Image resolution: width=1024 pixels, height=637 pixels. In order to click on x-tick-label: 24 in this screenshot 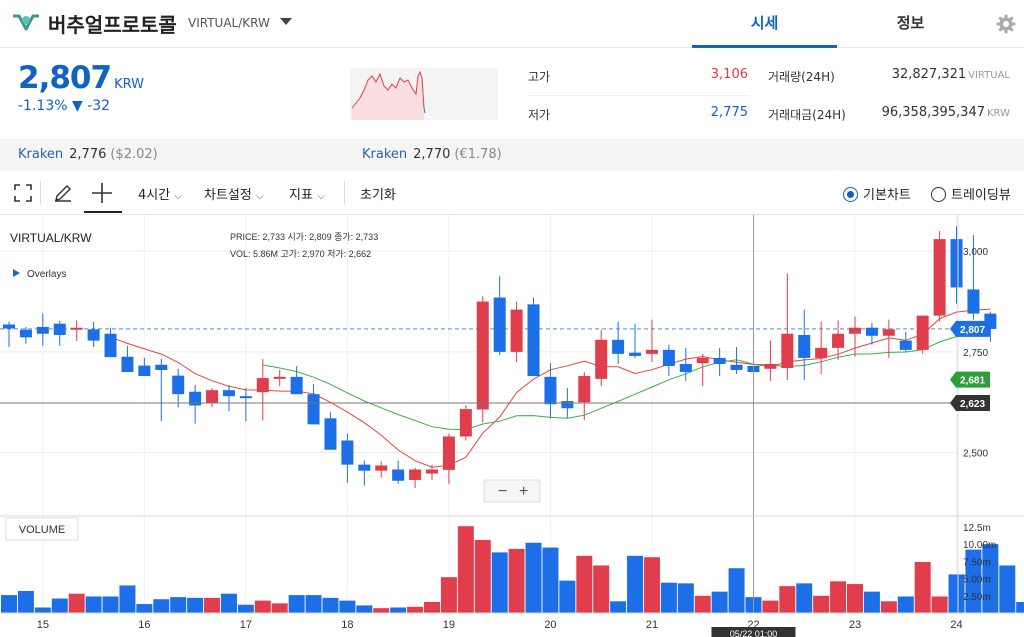, I will do `click(956, 625)`.